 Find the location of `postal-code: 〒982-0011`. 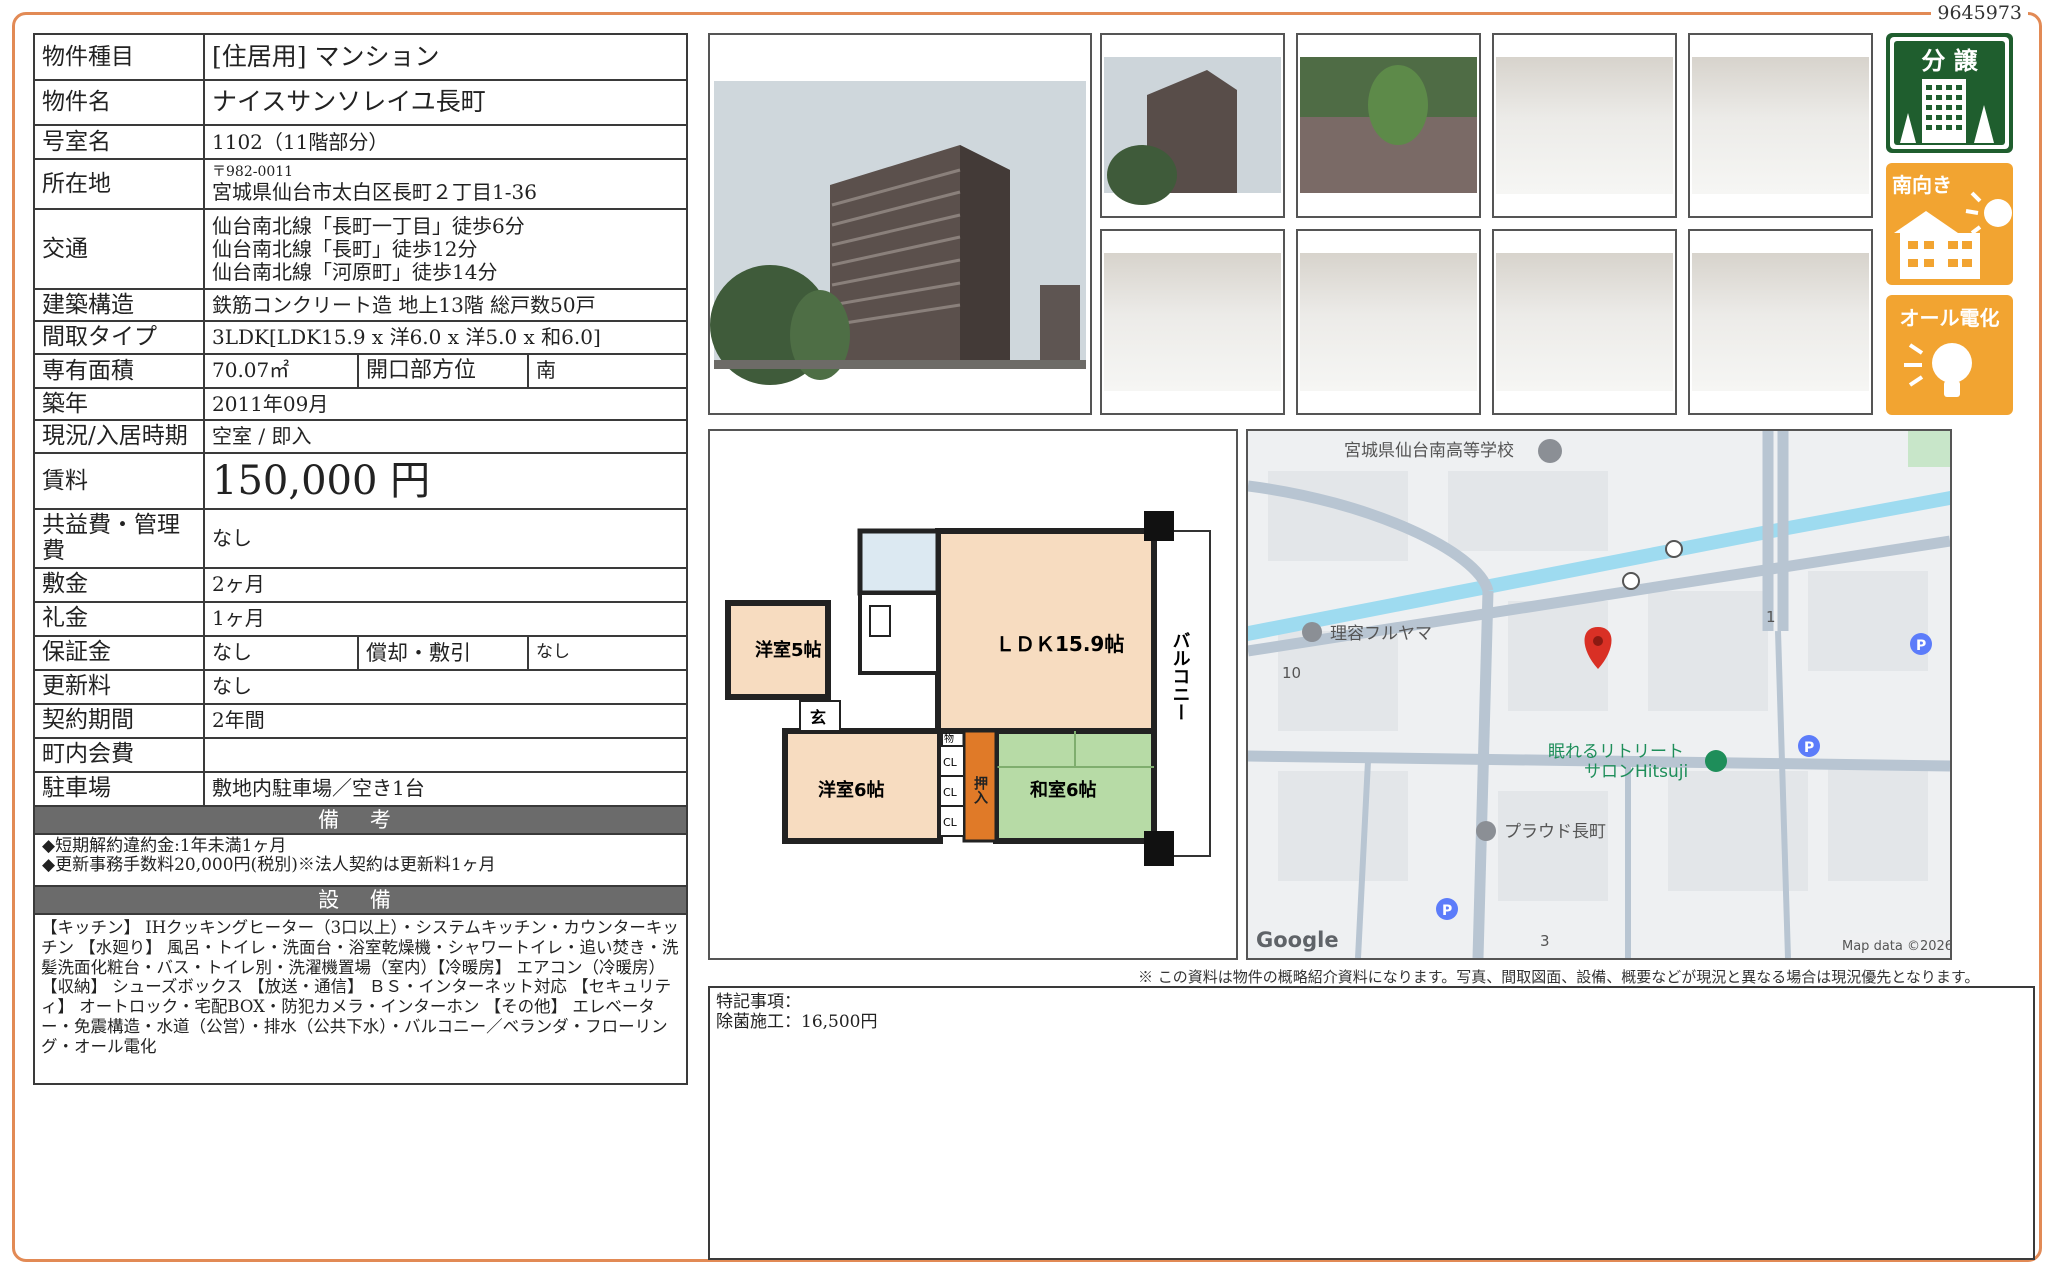

postal-code: 〒982-0011 is located at coordinates (253, 172).